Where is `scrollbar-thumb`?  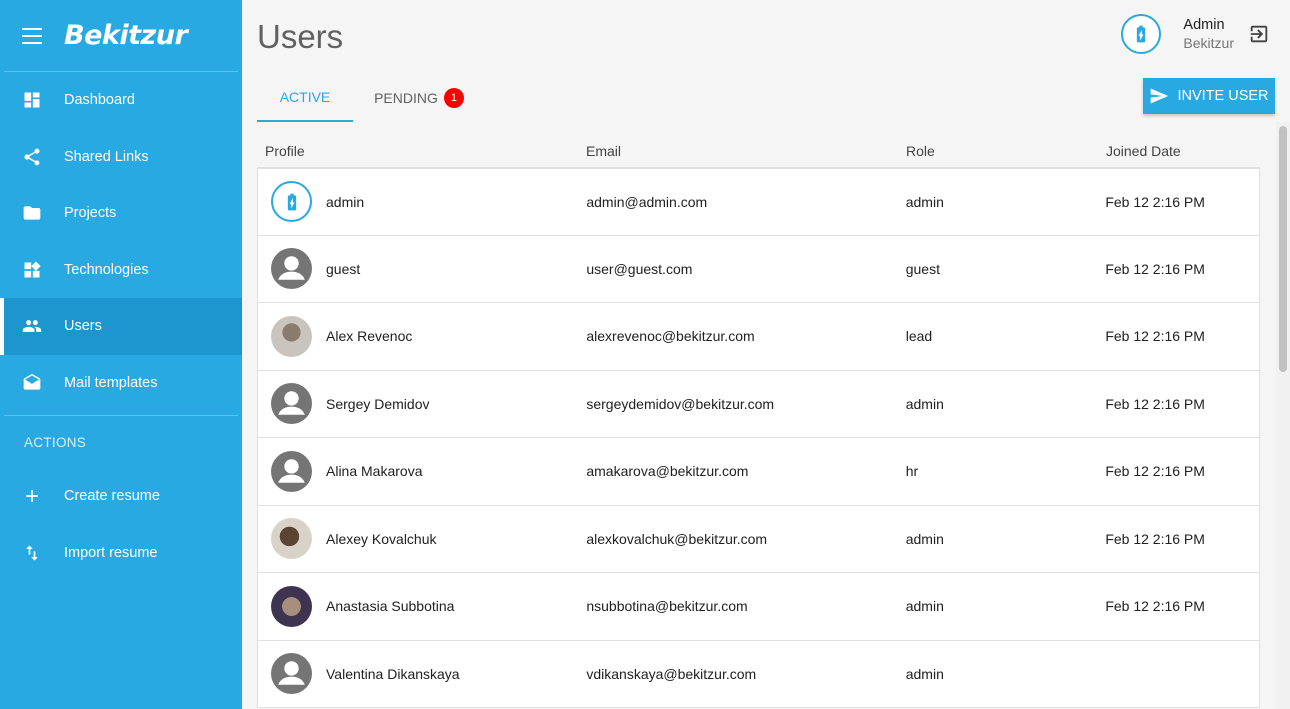 scrollbar-thumb is located at coordinates (1283, 249).